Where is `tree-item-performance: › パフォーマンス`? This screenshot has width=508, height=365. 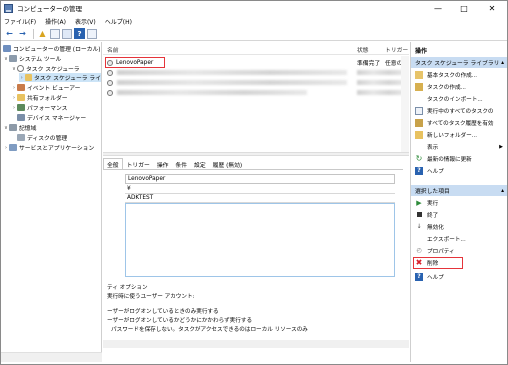 tree-item-performance: › パフォーマンス is located at coordinates (39, 107).